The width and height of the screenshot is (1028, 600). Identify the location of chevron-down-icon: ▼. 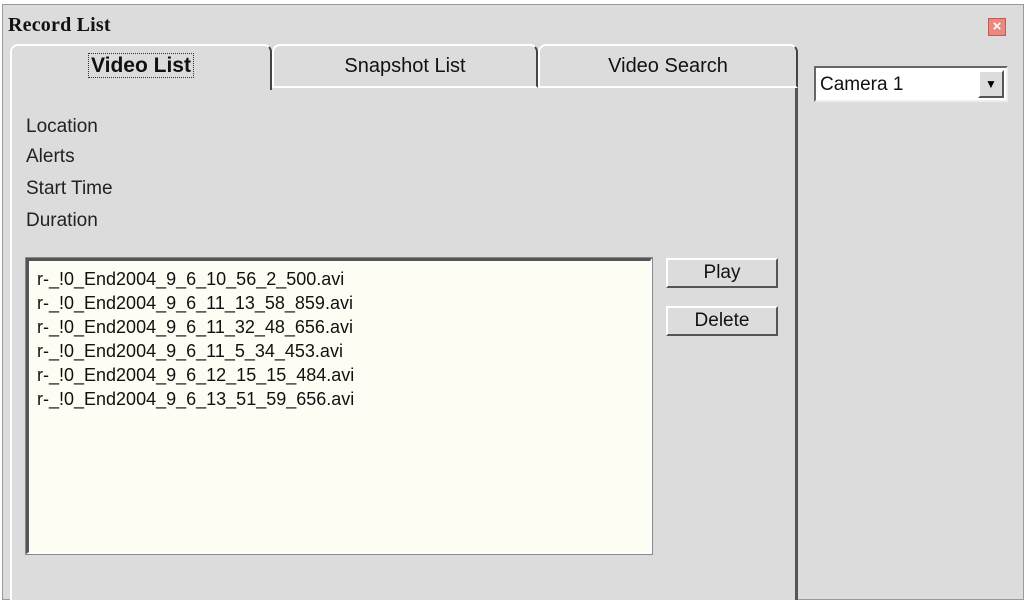
(991, 84).